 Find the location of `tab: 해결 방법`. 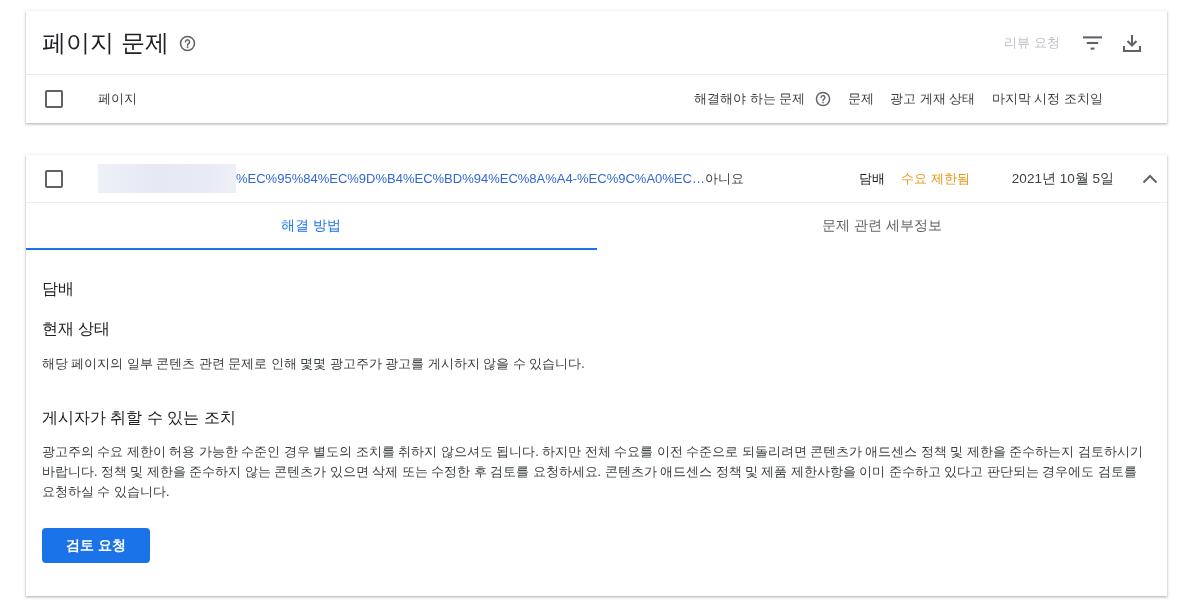

tab: 해결 방법 is located at coordinates (311, 226).